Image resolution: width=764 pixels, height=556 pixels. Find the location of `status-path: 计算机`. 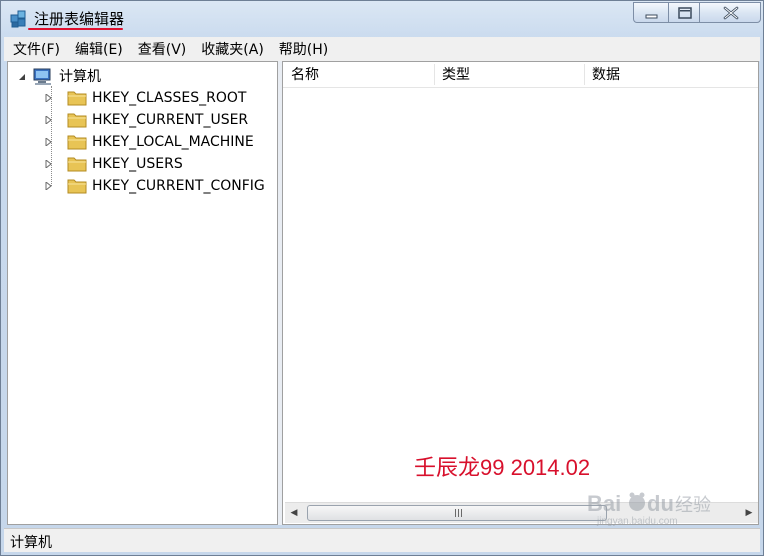

status-path: 计算机 is located at coordinates (31, 543).